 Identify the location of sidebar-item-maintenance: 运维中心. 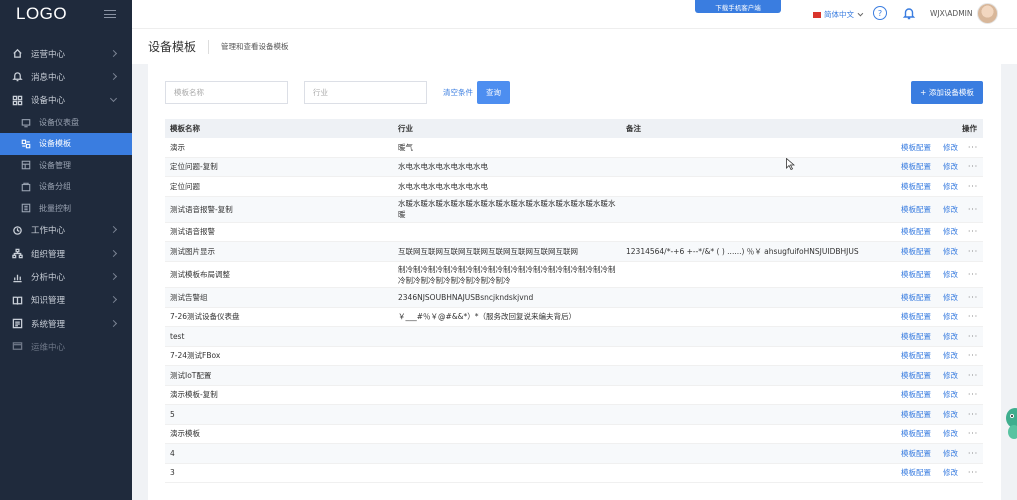
(66, 346).